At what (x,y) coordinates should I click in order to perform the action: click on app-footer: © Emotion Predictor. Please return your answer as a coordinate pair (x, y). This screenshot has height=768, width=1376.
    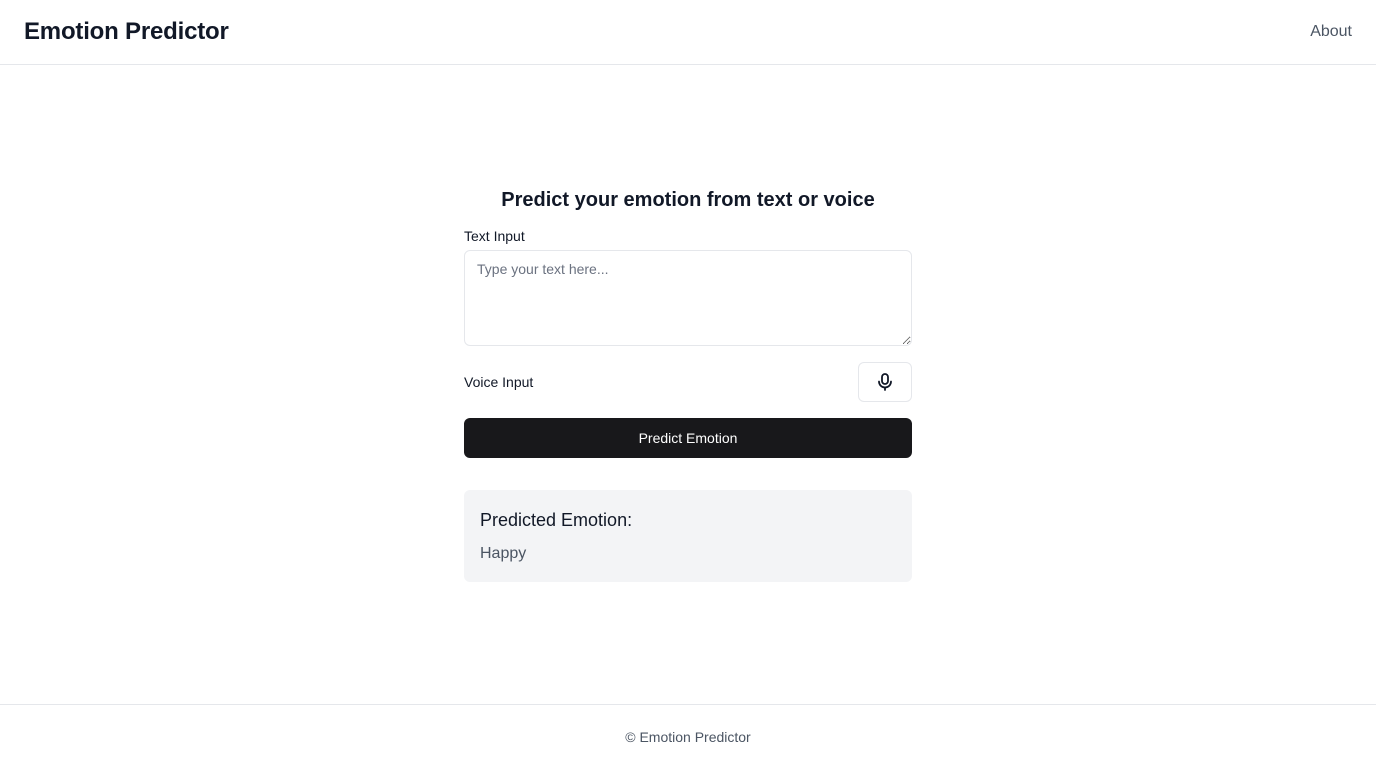
    Looking at the image, I should click on (688, 736).